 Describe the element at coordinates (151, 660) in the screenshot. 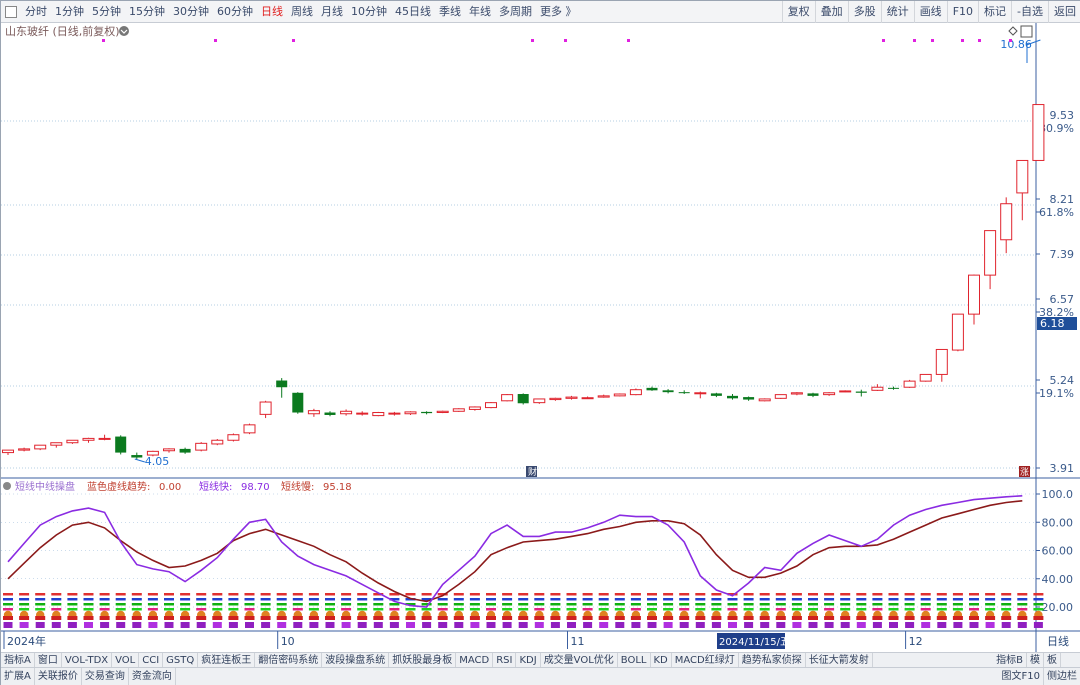

I see `indicator-tab: CCI` at that location.